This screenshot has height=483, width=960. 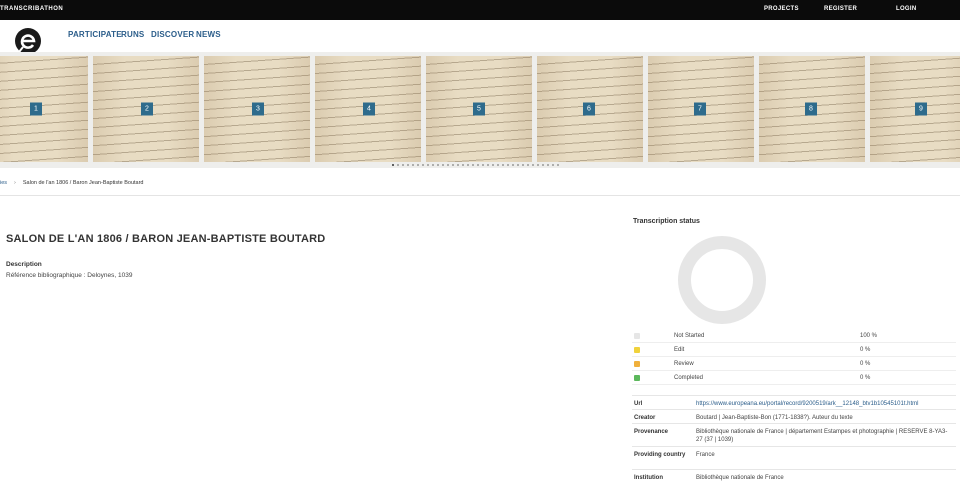 I want to click on nav-register: REGISTER, so click(x=840, y=9).